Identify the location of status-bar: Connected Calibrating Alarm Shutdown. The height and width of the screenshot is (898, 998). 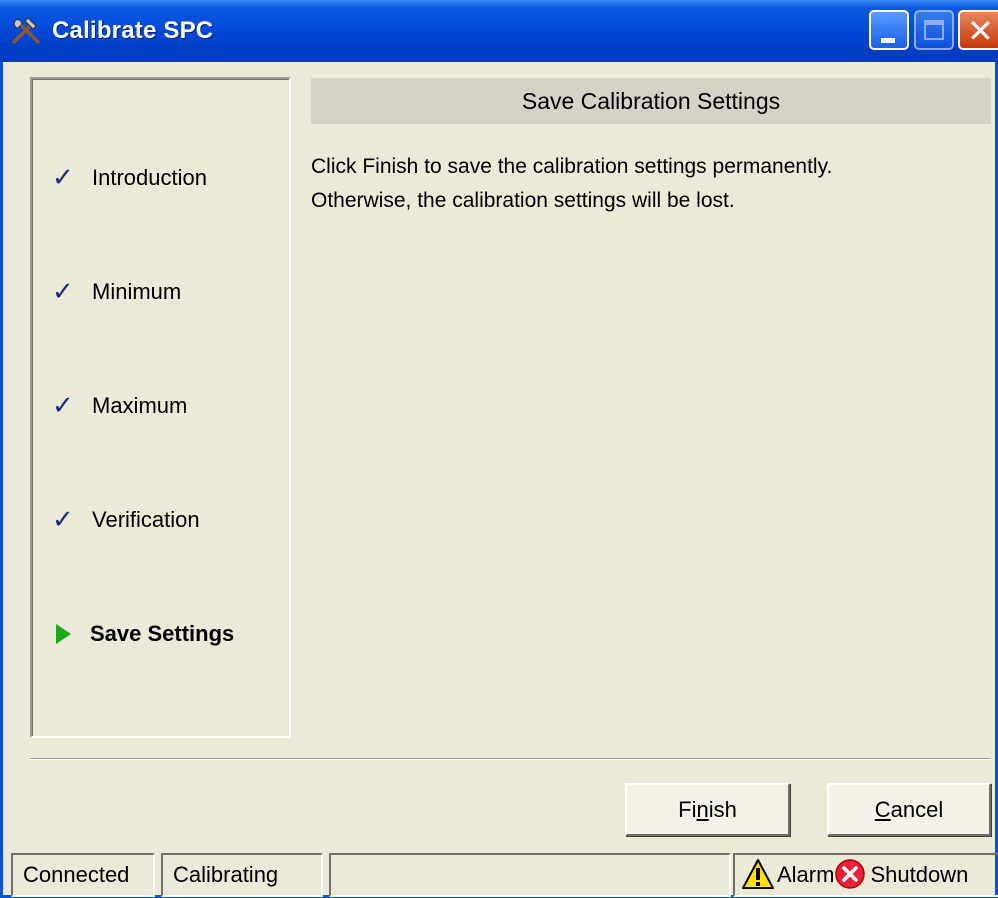
(504, 875).